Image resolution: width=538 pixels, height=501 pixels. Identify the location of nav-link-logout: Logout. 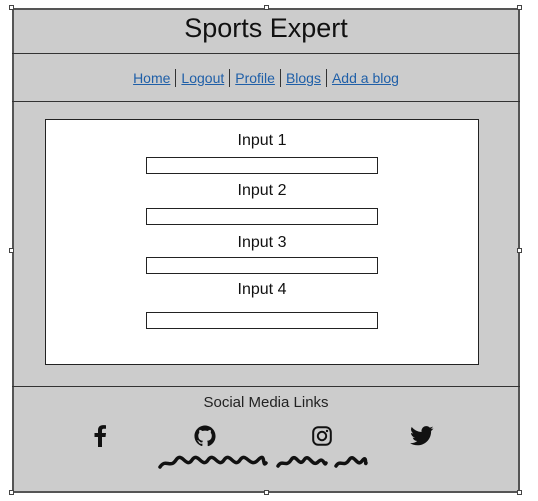
(202, 78).